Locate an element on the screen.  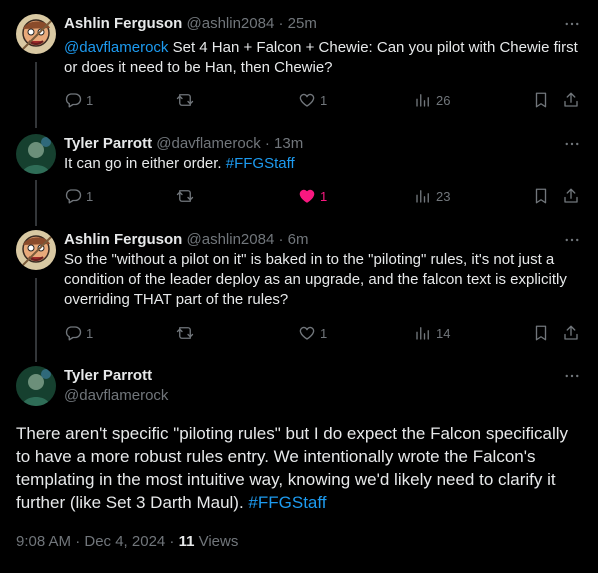
timestamp-full: 9:08 AM · Dec 4, 2024 · is located at coordinates (97, 541).